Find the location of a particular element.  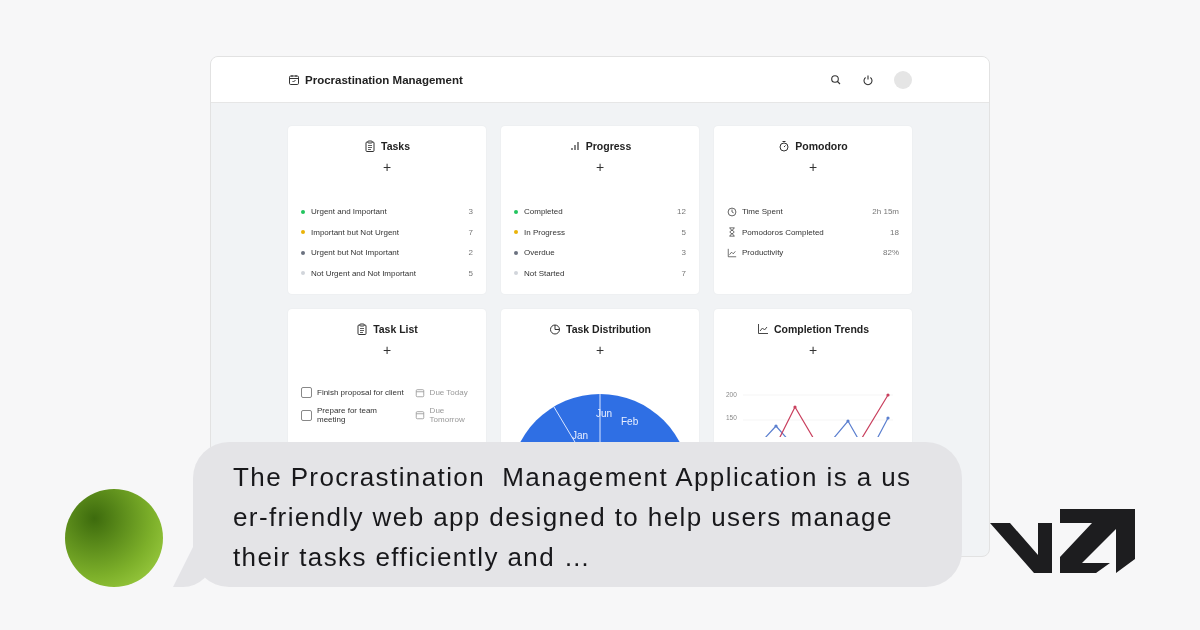

count: 12 is located at coordinates (681, 212).